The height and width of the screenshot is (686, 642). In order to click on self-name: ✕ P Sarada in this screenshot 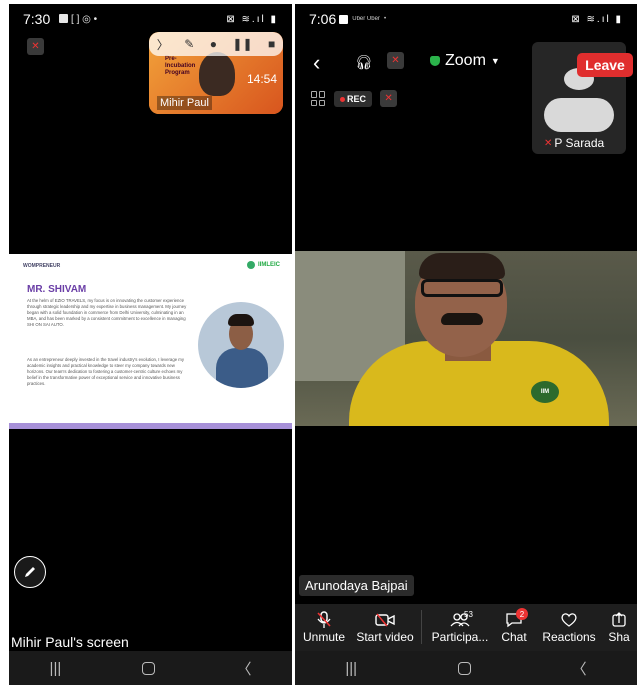, I will do `click(574, 143)`.